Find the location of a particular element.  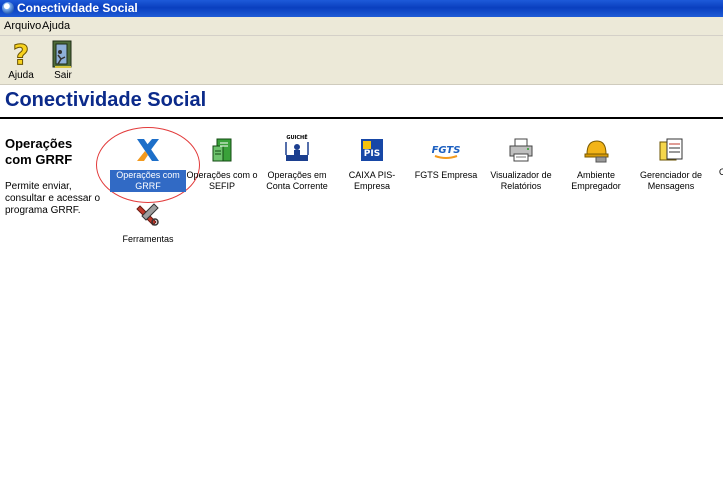

window-titlebar: Conectividade Social is located at coordinates (361, 8).